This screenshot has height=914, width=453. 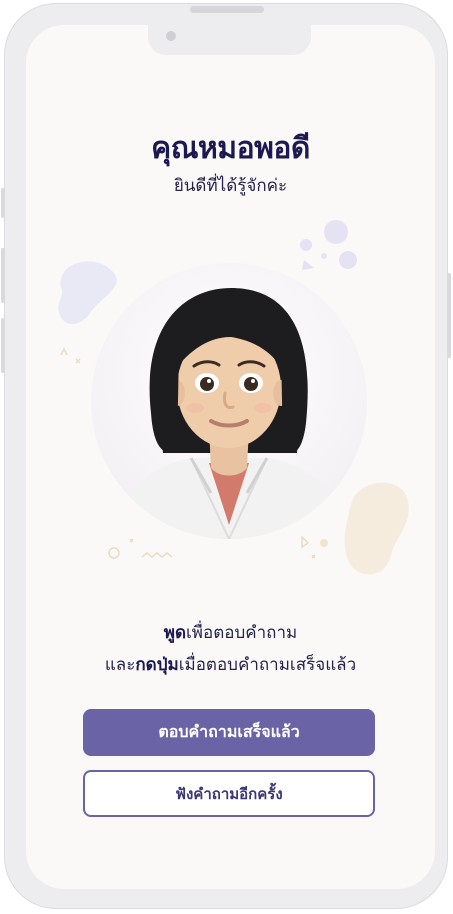 I want to click on doctor-avatar-icon, so click(x=230, y=413).